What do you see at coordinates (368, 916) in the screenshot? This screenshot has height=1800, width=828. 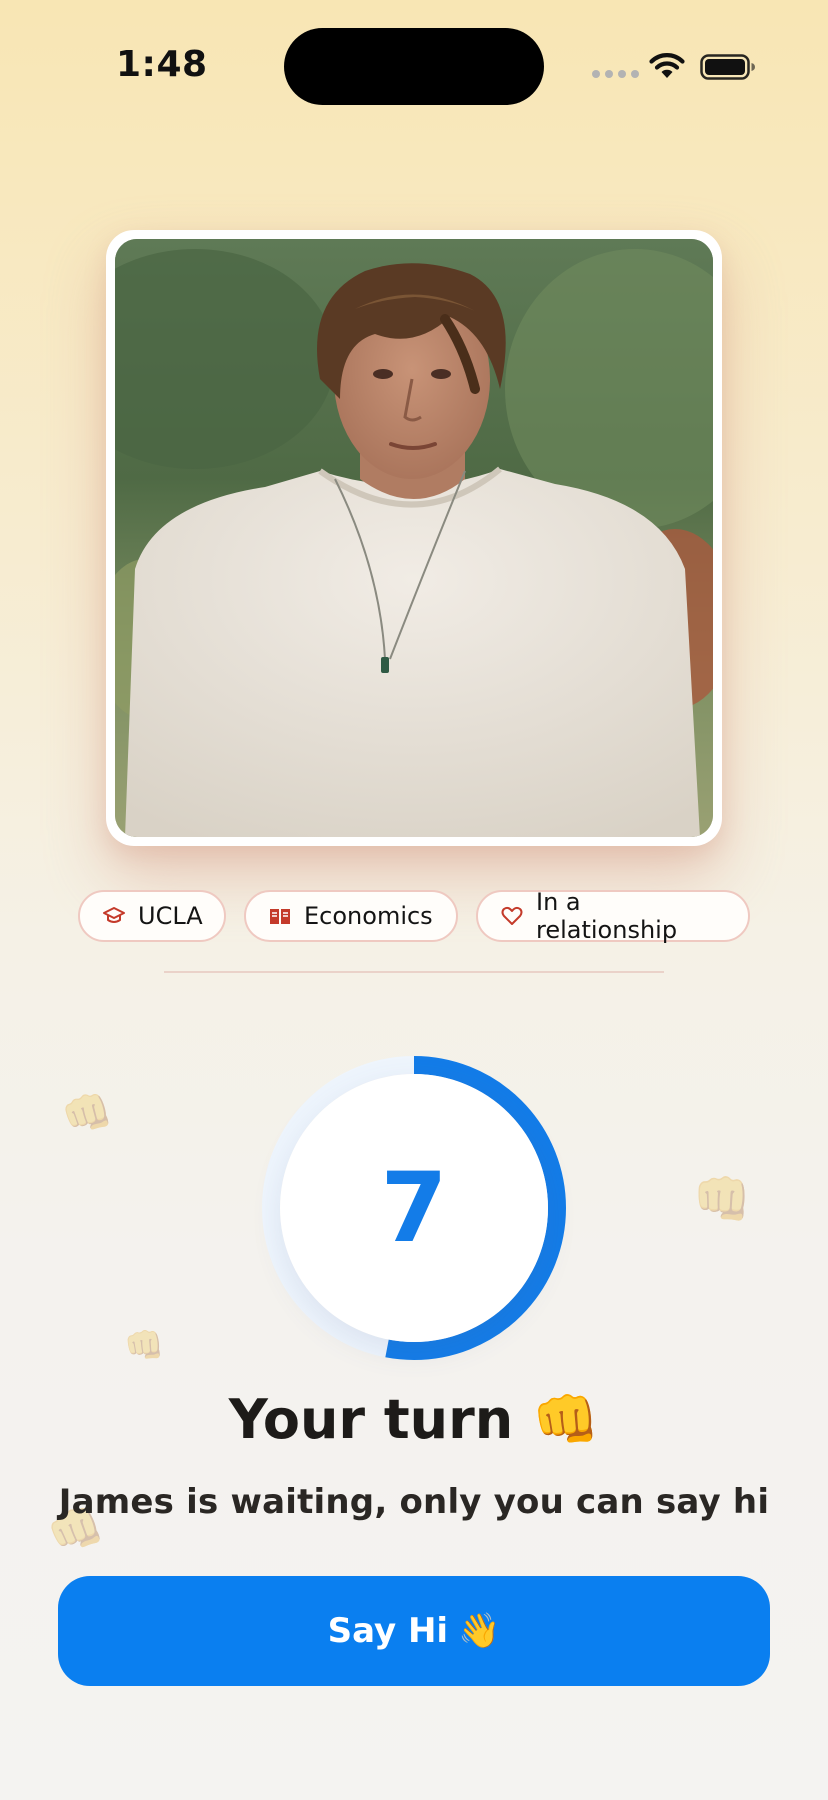 I see `tag-major-label: Economics` at bounding box center [368, 916].